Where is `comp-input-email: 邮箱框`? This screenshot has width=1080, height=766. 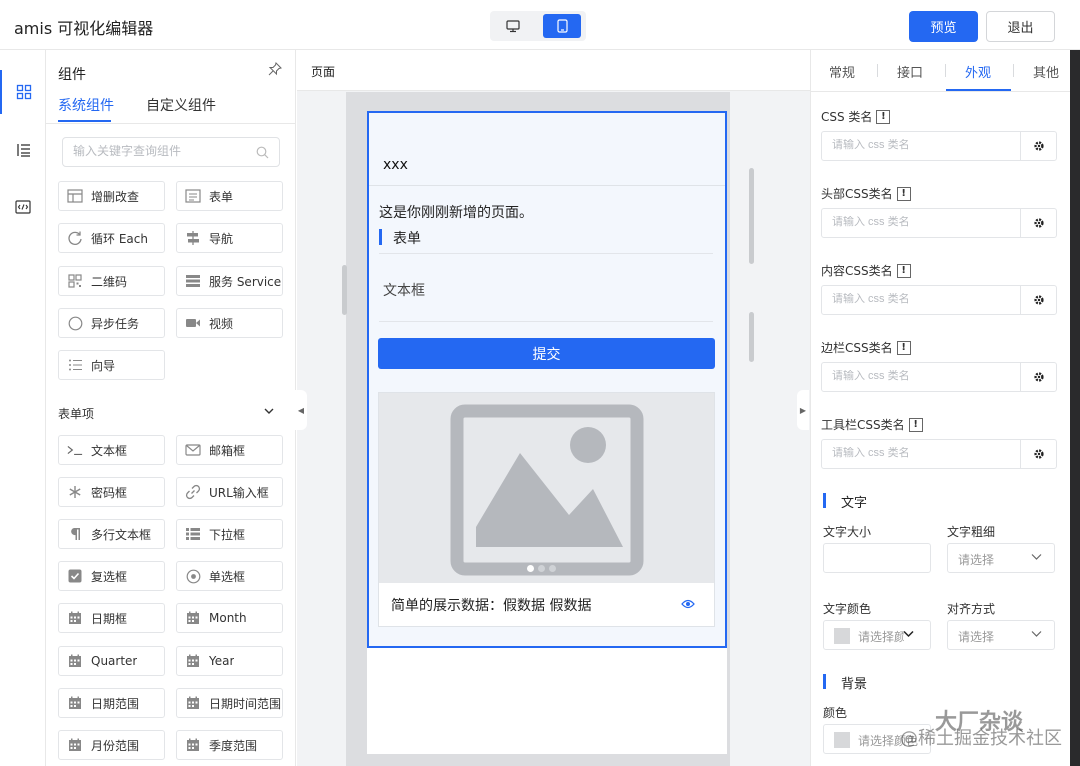
comp-input-email: 邮箱框 is located at coordinates (229, 450).